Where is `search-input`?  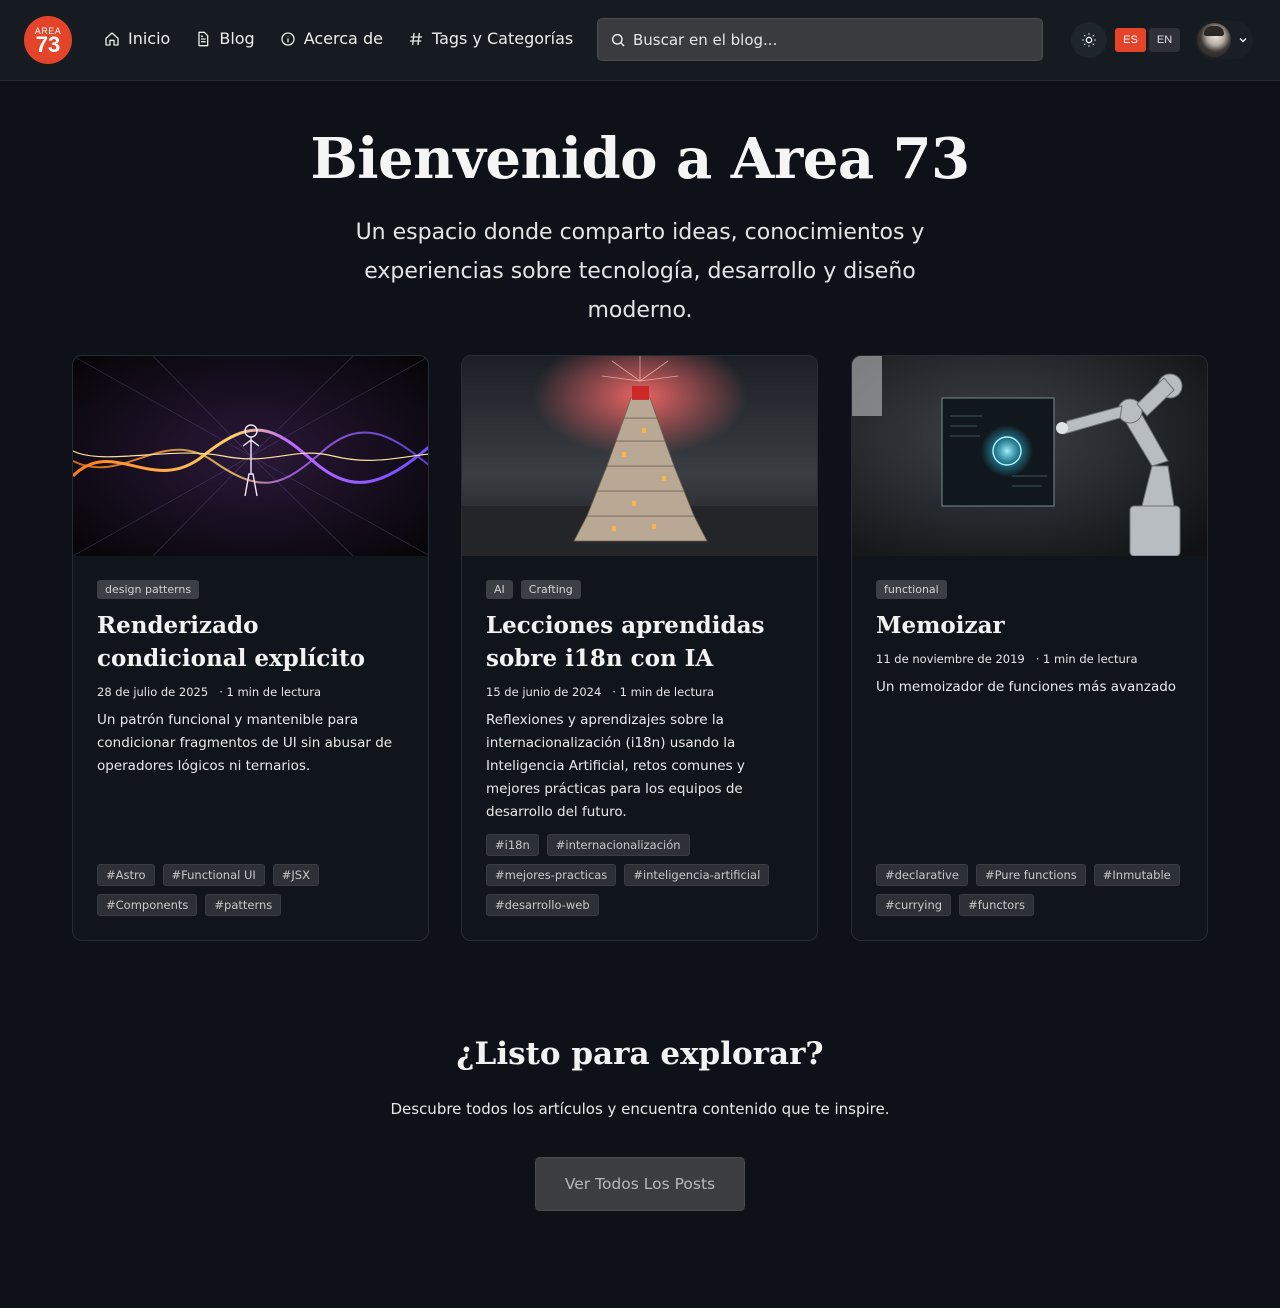 search-input is located at coordinates (823, 39).